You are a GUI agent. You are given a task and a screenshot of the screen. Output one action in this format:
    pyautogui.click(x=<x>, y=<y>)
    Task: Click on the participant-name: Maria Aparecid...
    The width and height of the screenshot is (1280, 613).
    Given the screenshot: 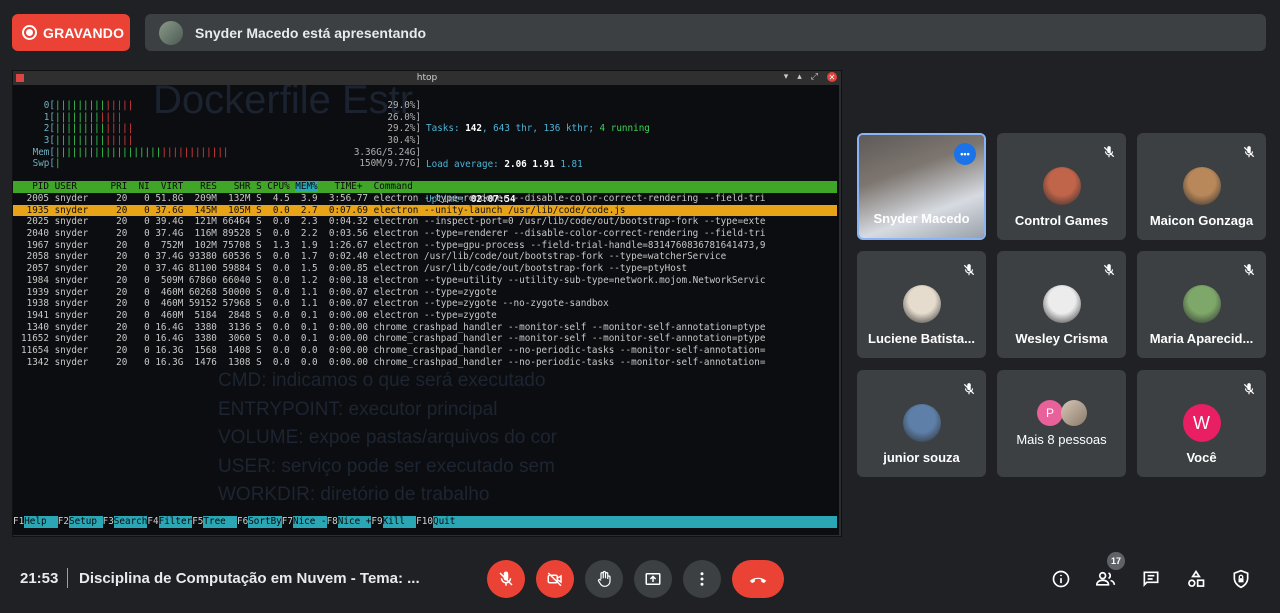 What is the action you would take?
    pyautogui.click(x=1201, y=338)
    